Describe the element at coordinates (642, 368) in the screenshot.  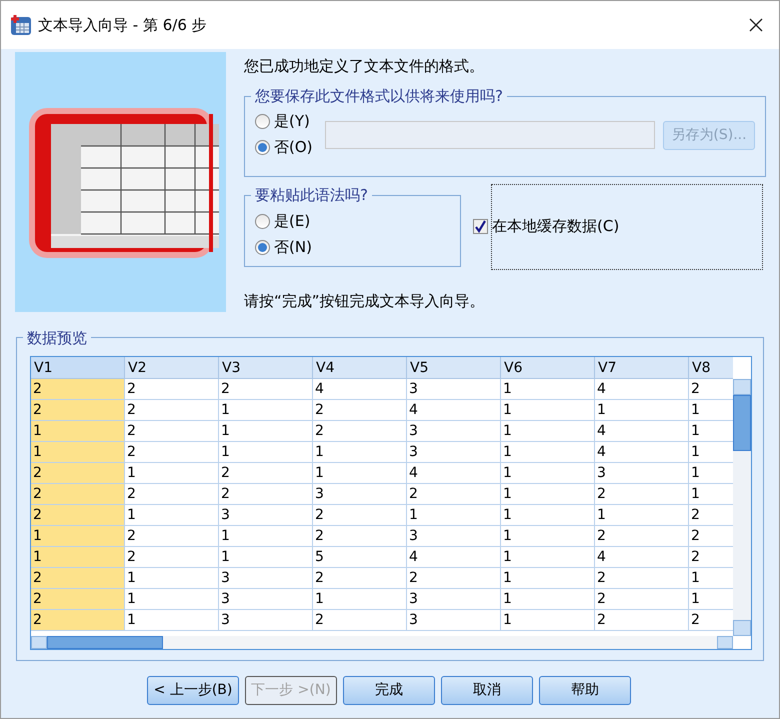
I see `column-header: V7` at that location.